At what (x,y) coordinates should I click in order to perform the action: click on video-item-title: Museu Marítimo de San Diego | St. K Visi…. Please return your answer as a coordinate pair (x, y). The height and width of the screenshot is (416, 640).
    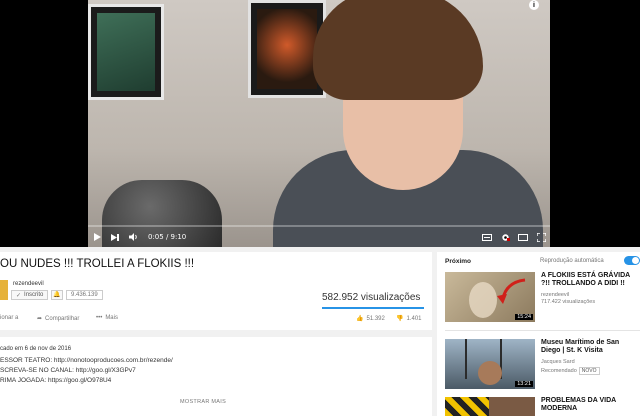
    Looking at the image, I should click on (590, 347).